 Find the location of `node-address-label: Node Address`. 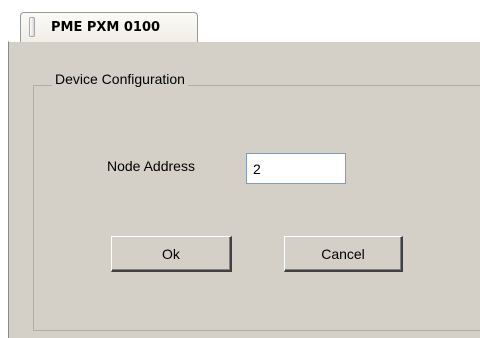

node-address-label: Node Address is located at coordinates (151, 166).